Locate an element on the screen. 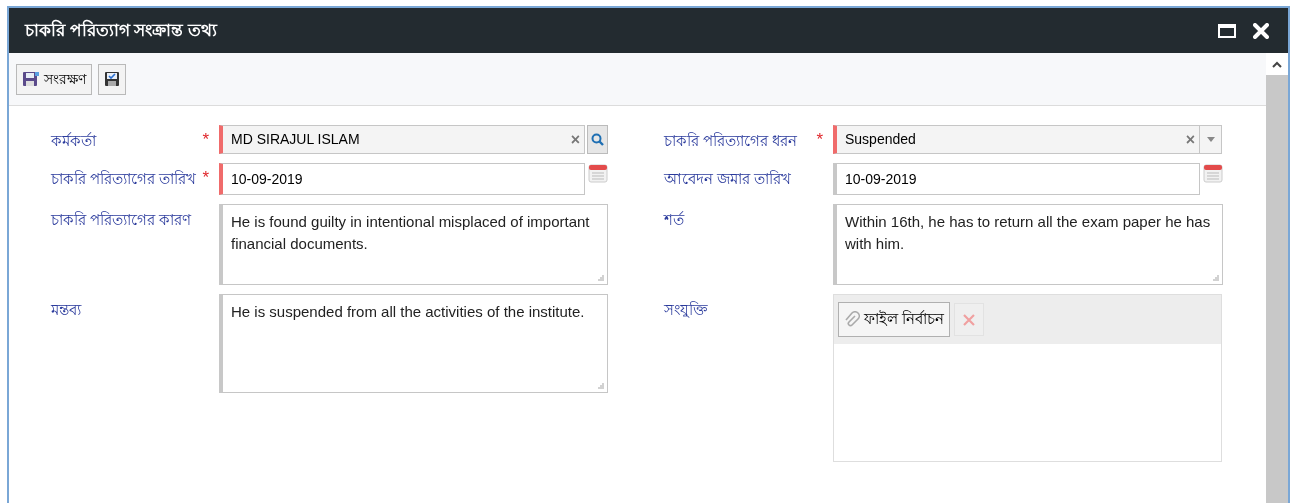  dropdown-field: Suspended × is located at coordinates (1027, 139).